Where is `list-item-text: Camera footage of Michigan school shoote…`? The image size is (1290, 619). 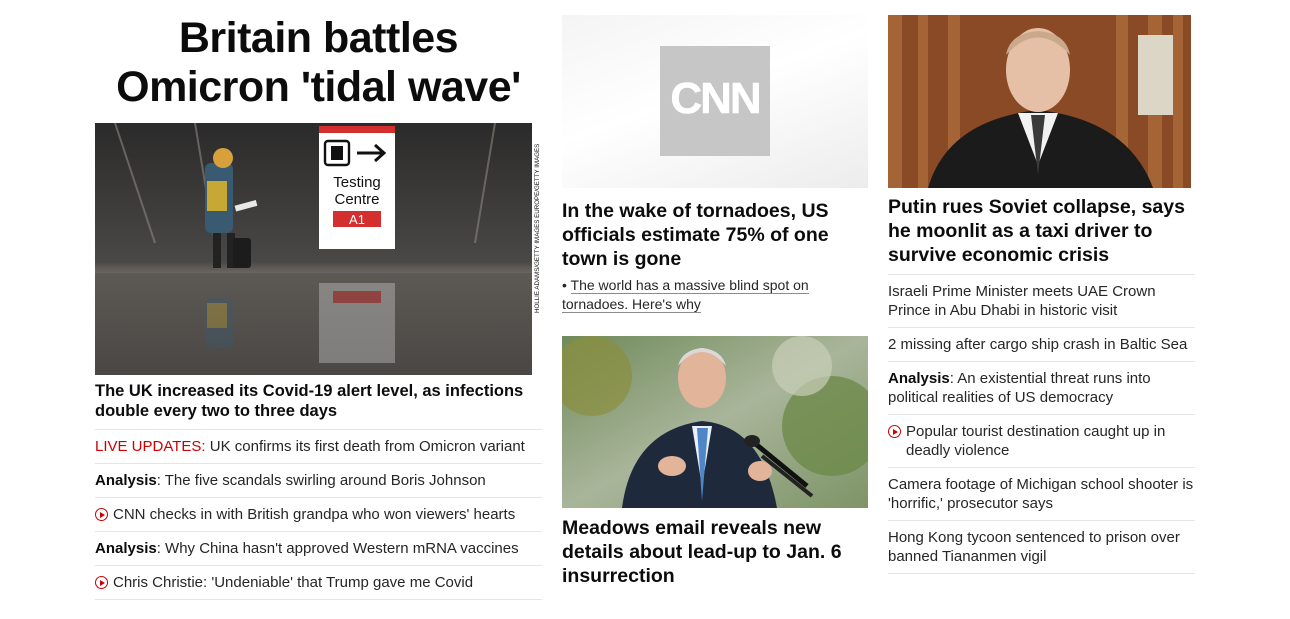 list-item-text: Camera footage of Michigan school shoote… is located at coordinates (1041, 494).